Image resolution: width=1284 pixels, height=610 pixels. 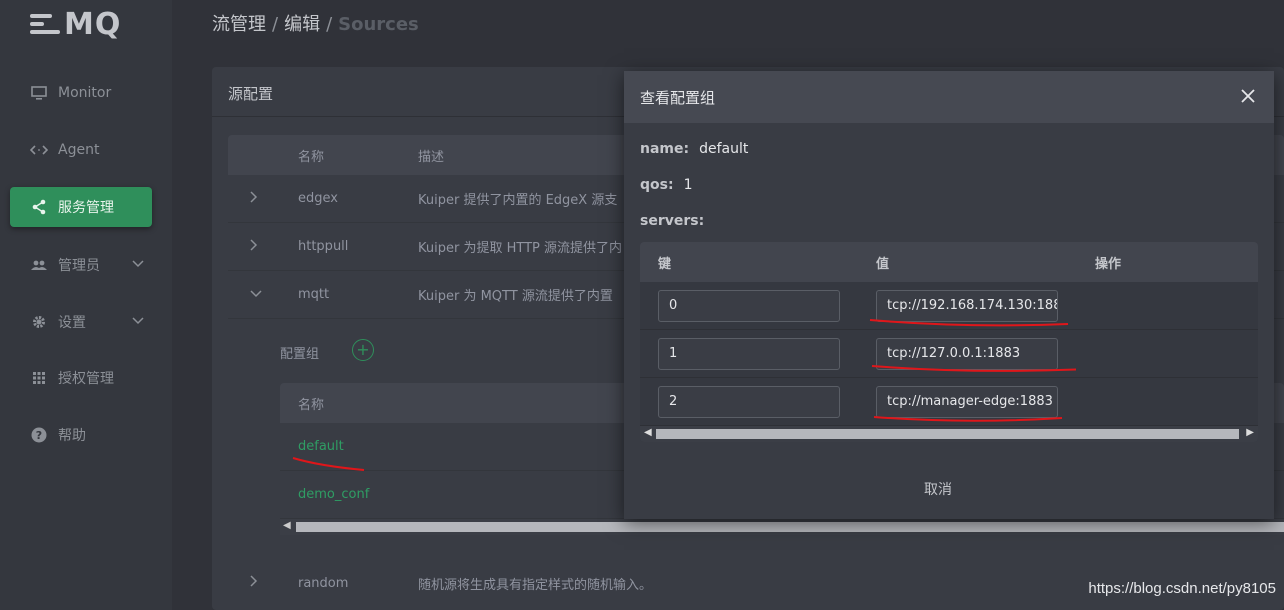 I want to click on grid-icon, so click(x=39, y=378).